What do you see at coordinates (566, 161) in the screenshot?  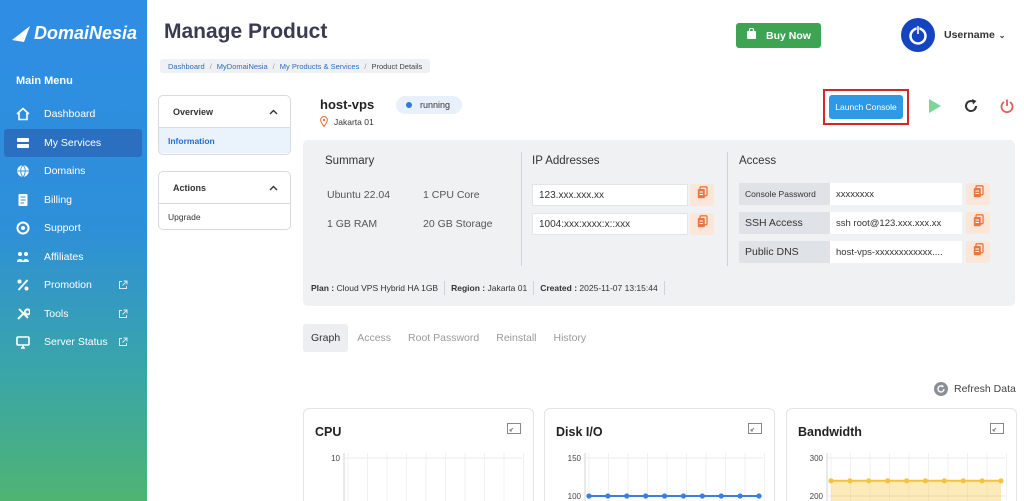 I see `ip-title: IP Addresses` at bounding box center [566, 161].